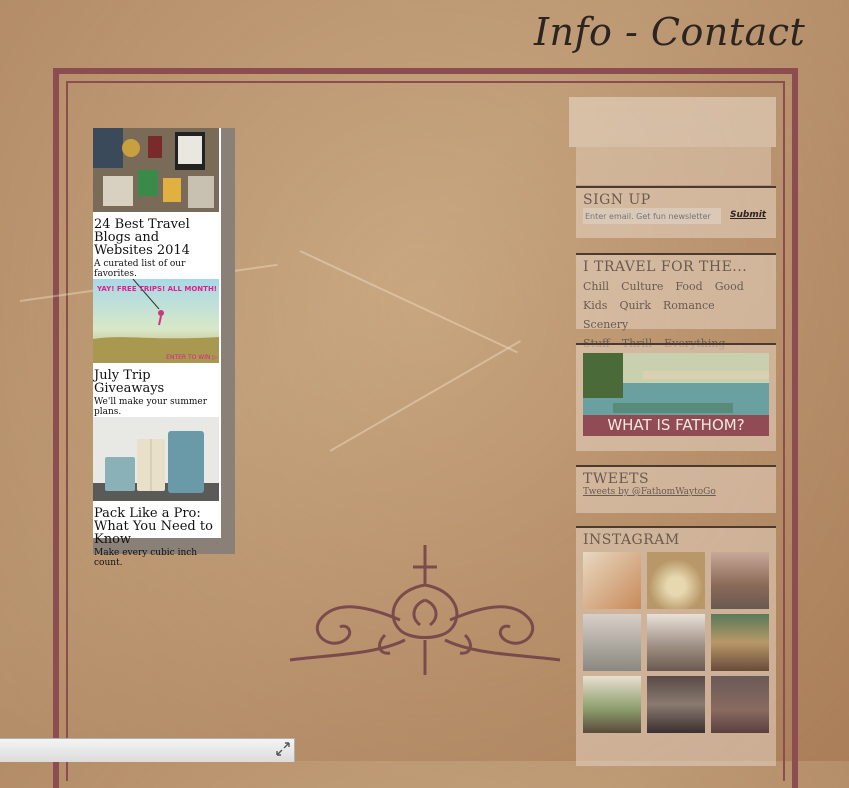 This screenshot has width=849, height=788. What do you see at coordinates (140, 269) in the screenshot?
I see `promo-desc: A curated list of our favorites.` at bounding box center [140, 269].